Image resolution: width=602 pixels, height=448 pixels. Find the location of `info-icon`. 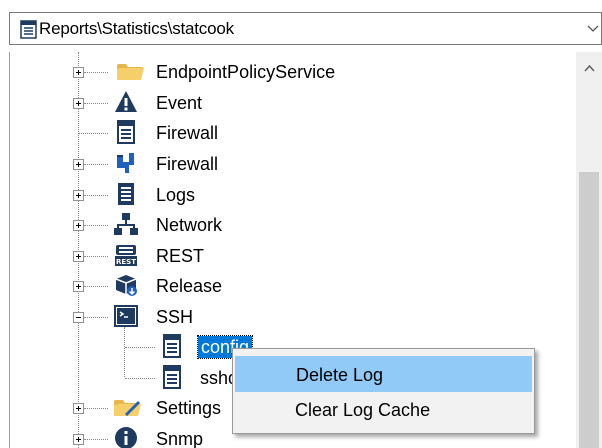

info-icon is located at coordinates (126, 437).